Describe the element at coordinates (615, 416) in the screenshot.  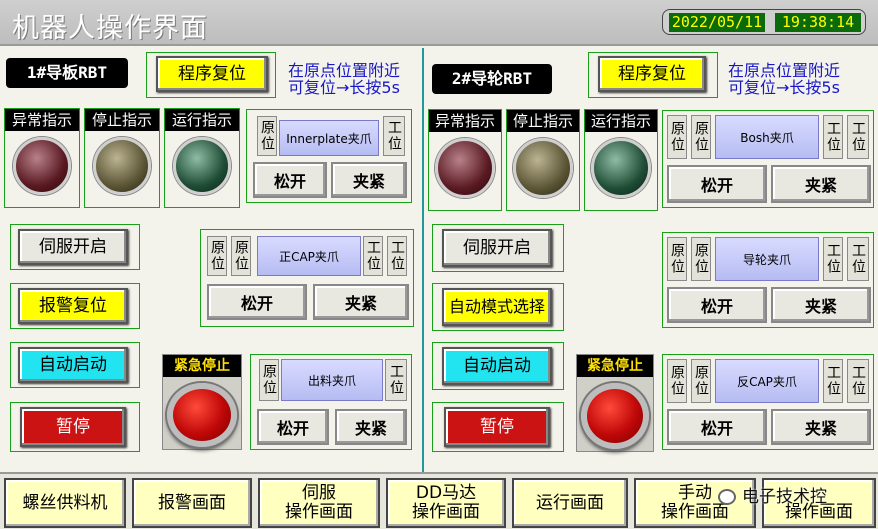
I see `right-emergency-stop-button` at that location.